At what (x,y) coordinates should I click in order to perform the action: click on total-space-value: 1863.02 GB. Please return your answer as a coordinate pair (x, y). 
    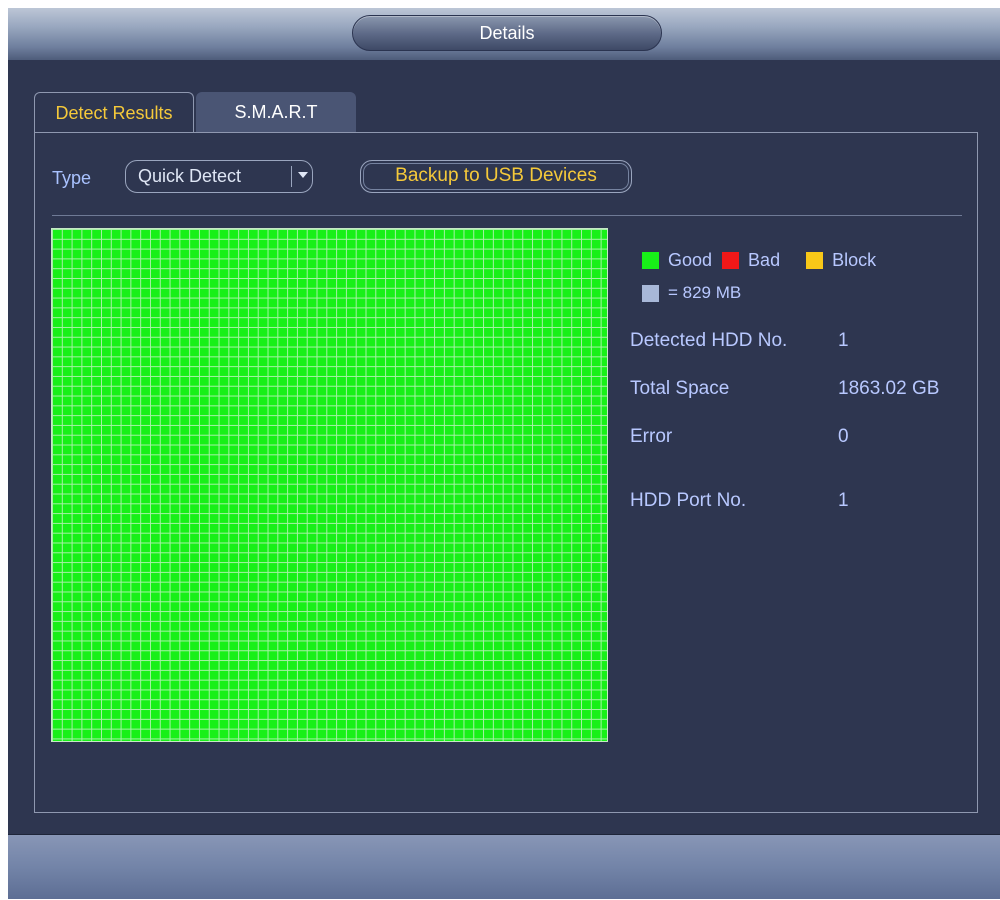
    Looking at the image, I should click on (889, 388).